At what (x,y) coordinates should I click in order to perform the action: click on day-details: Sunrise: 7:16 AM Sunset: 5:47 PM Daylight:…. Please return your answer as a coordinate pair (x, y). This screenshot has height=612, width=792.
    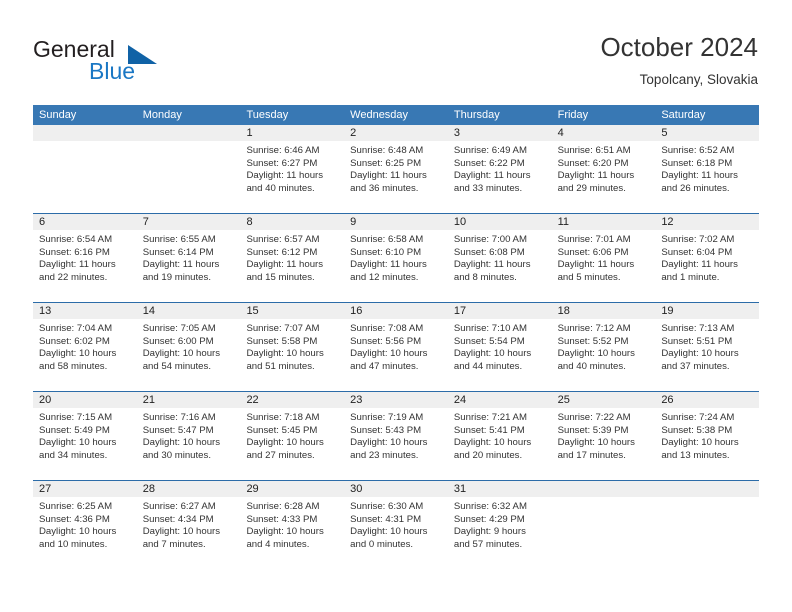
    Looking at the image, I should click on (188, 435).